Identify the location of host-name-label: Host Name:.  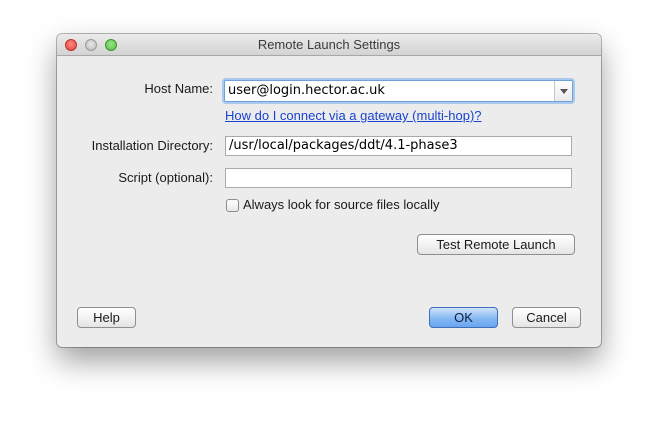
(178, 88).